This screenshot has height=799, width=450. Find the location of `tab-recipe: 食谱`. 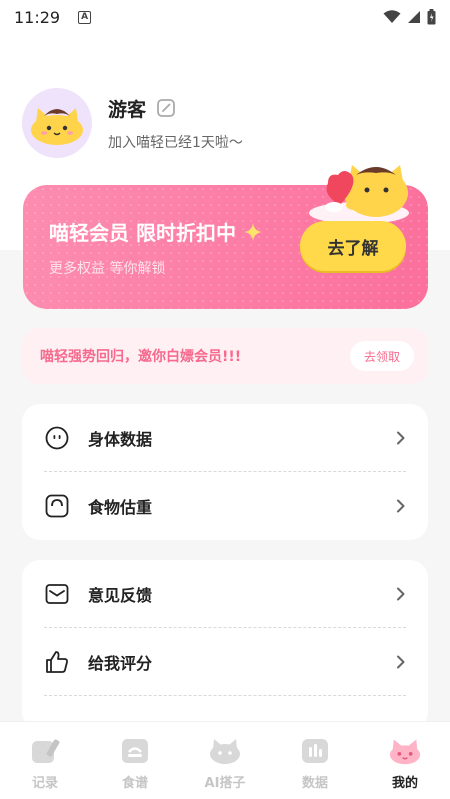

tab-recipe: 食谱 is located at coordinates (135, 760).